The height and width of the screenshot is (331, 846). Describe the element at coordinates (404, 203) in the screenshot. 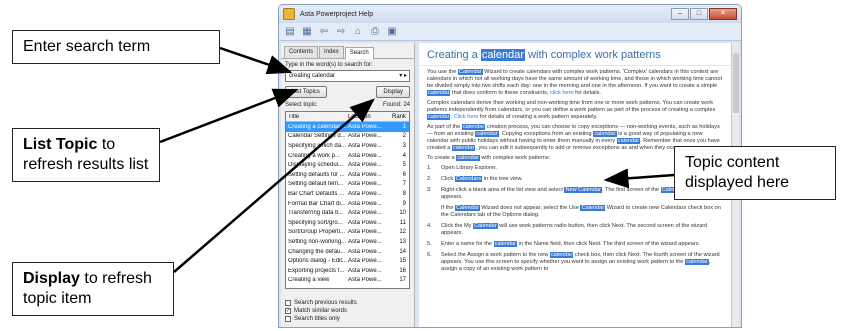

I see `result-rank: 9` at that location.